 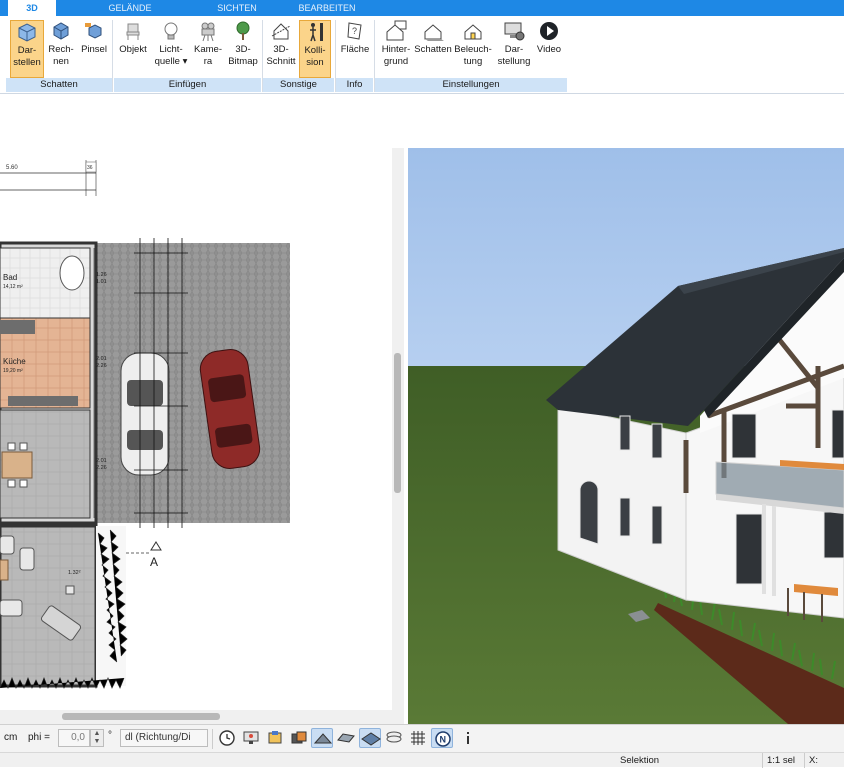 What do you see at coordinates (396, 30) in the screenshot?
I see `house-bg-icon` at bounding box center [396, 30].